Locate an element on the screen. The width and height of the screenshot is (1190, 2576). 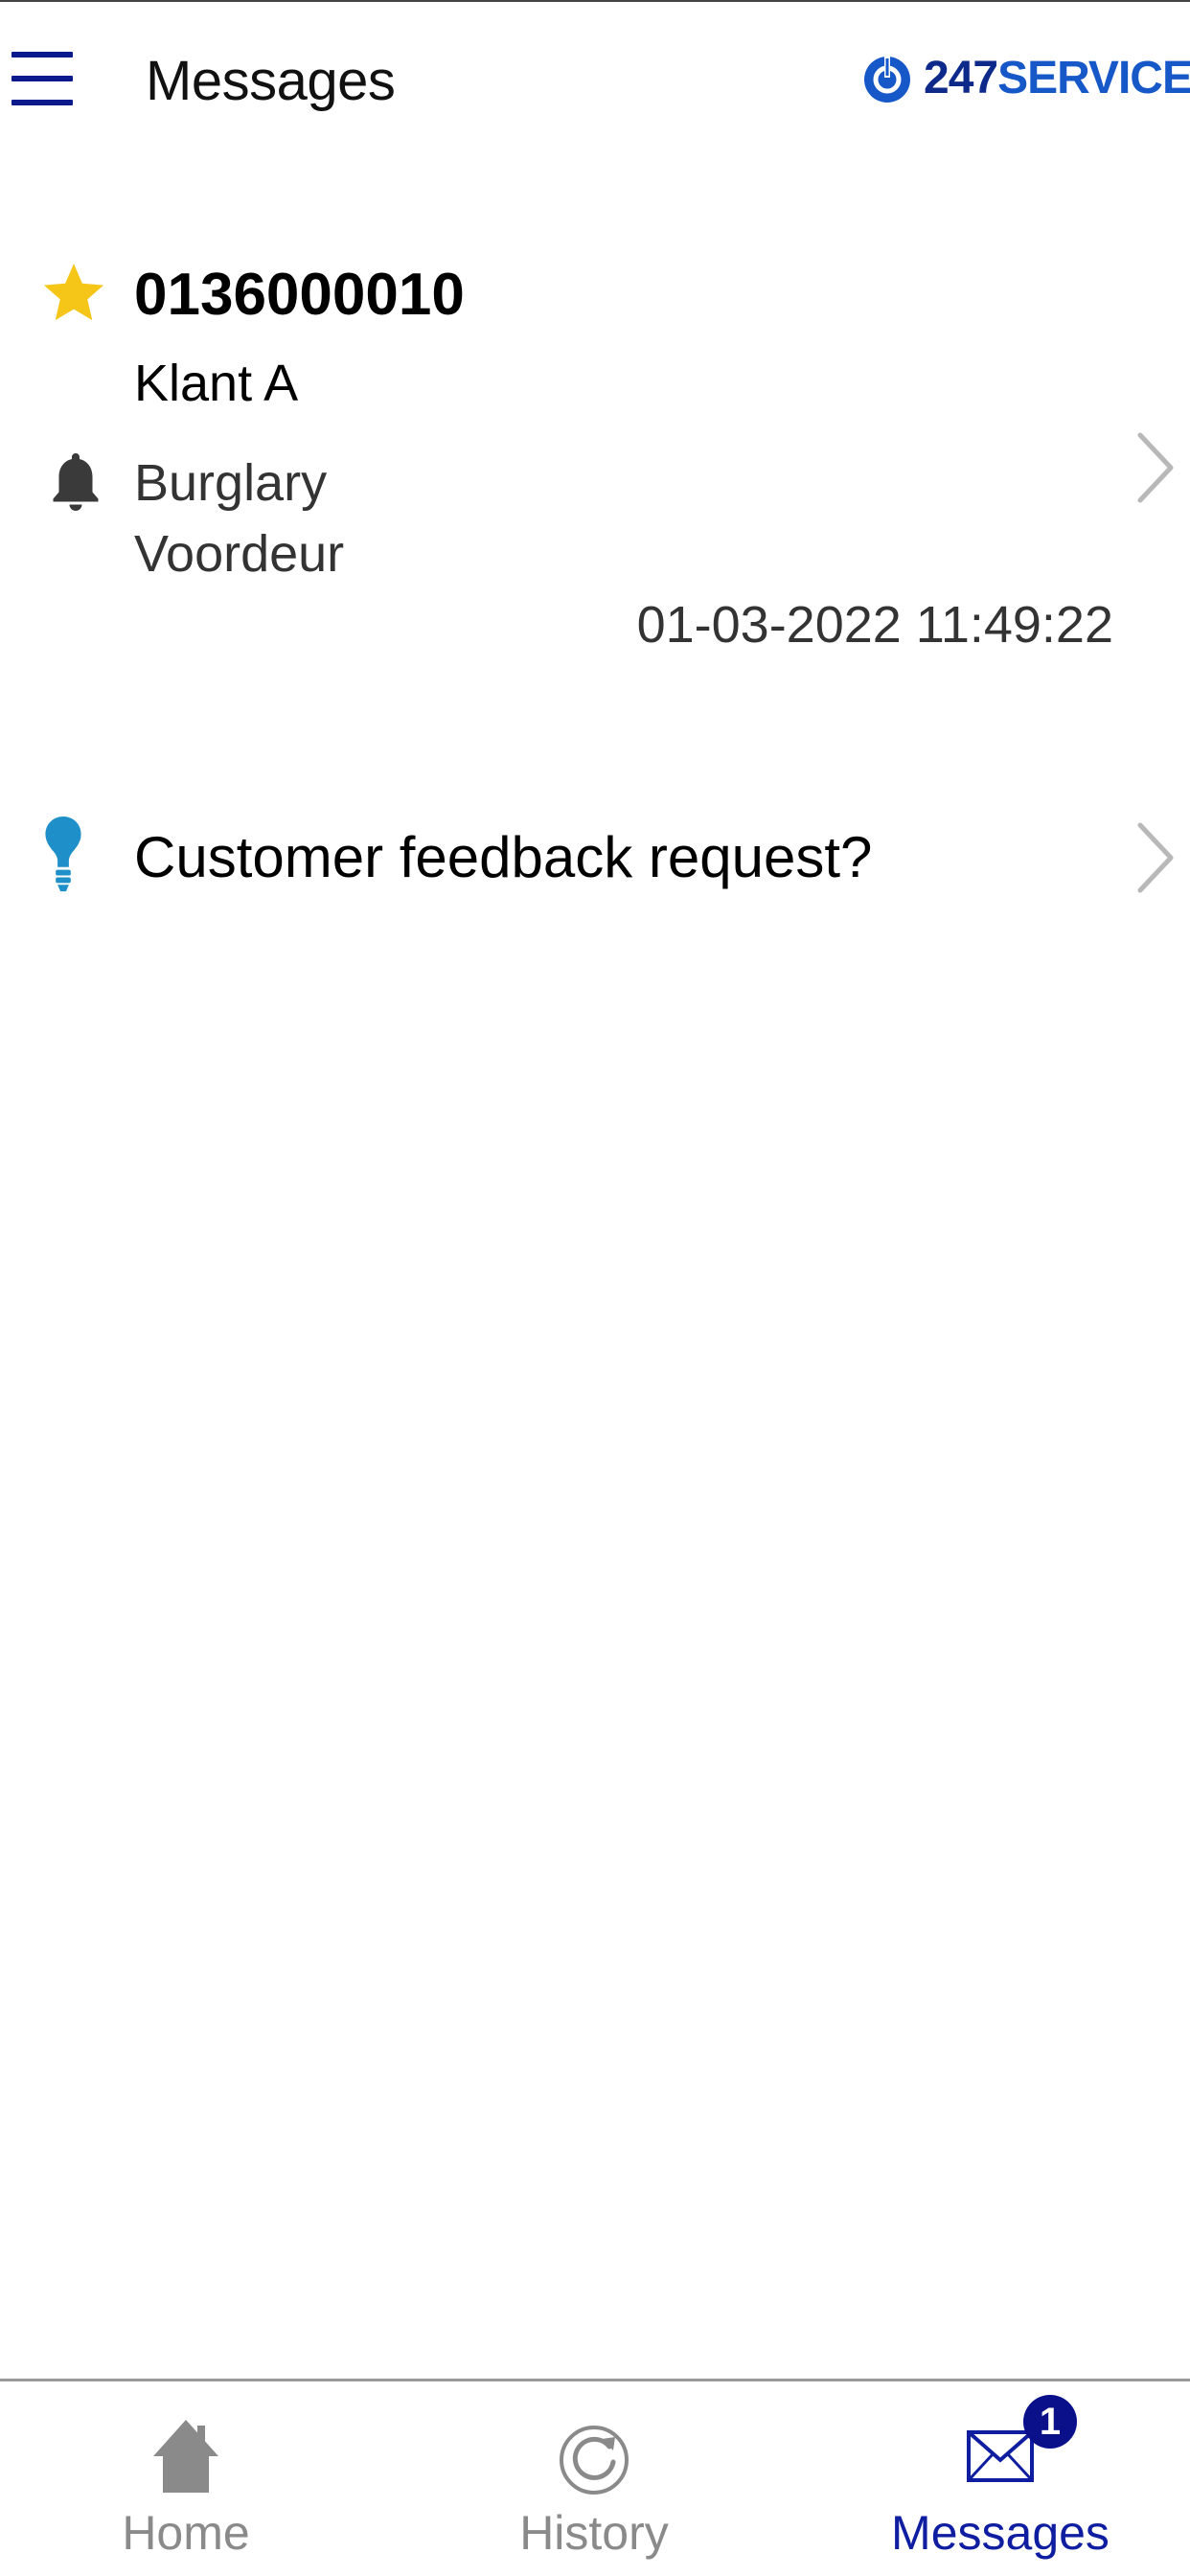
message-timestamp: 01-03-2022 11:49:22 is located at coordinates (874, 625).